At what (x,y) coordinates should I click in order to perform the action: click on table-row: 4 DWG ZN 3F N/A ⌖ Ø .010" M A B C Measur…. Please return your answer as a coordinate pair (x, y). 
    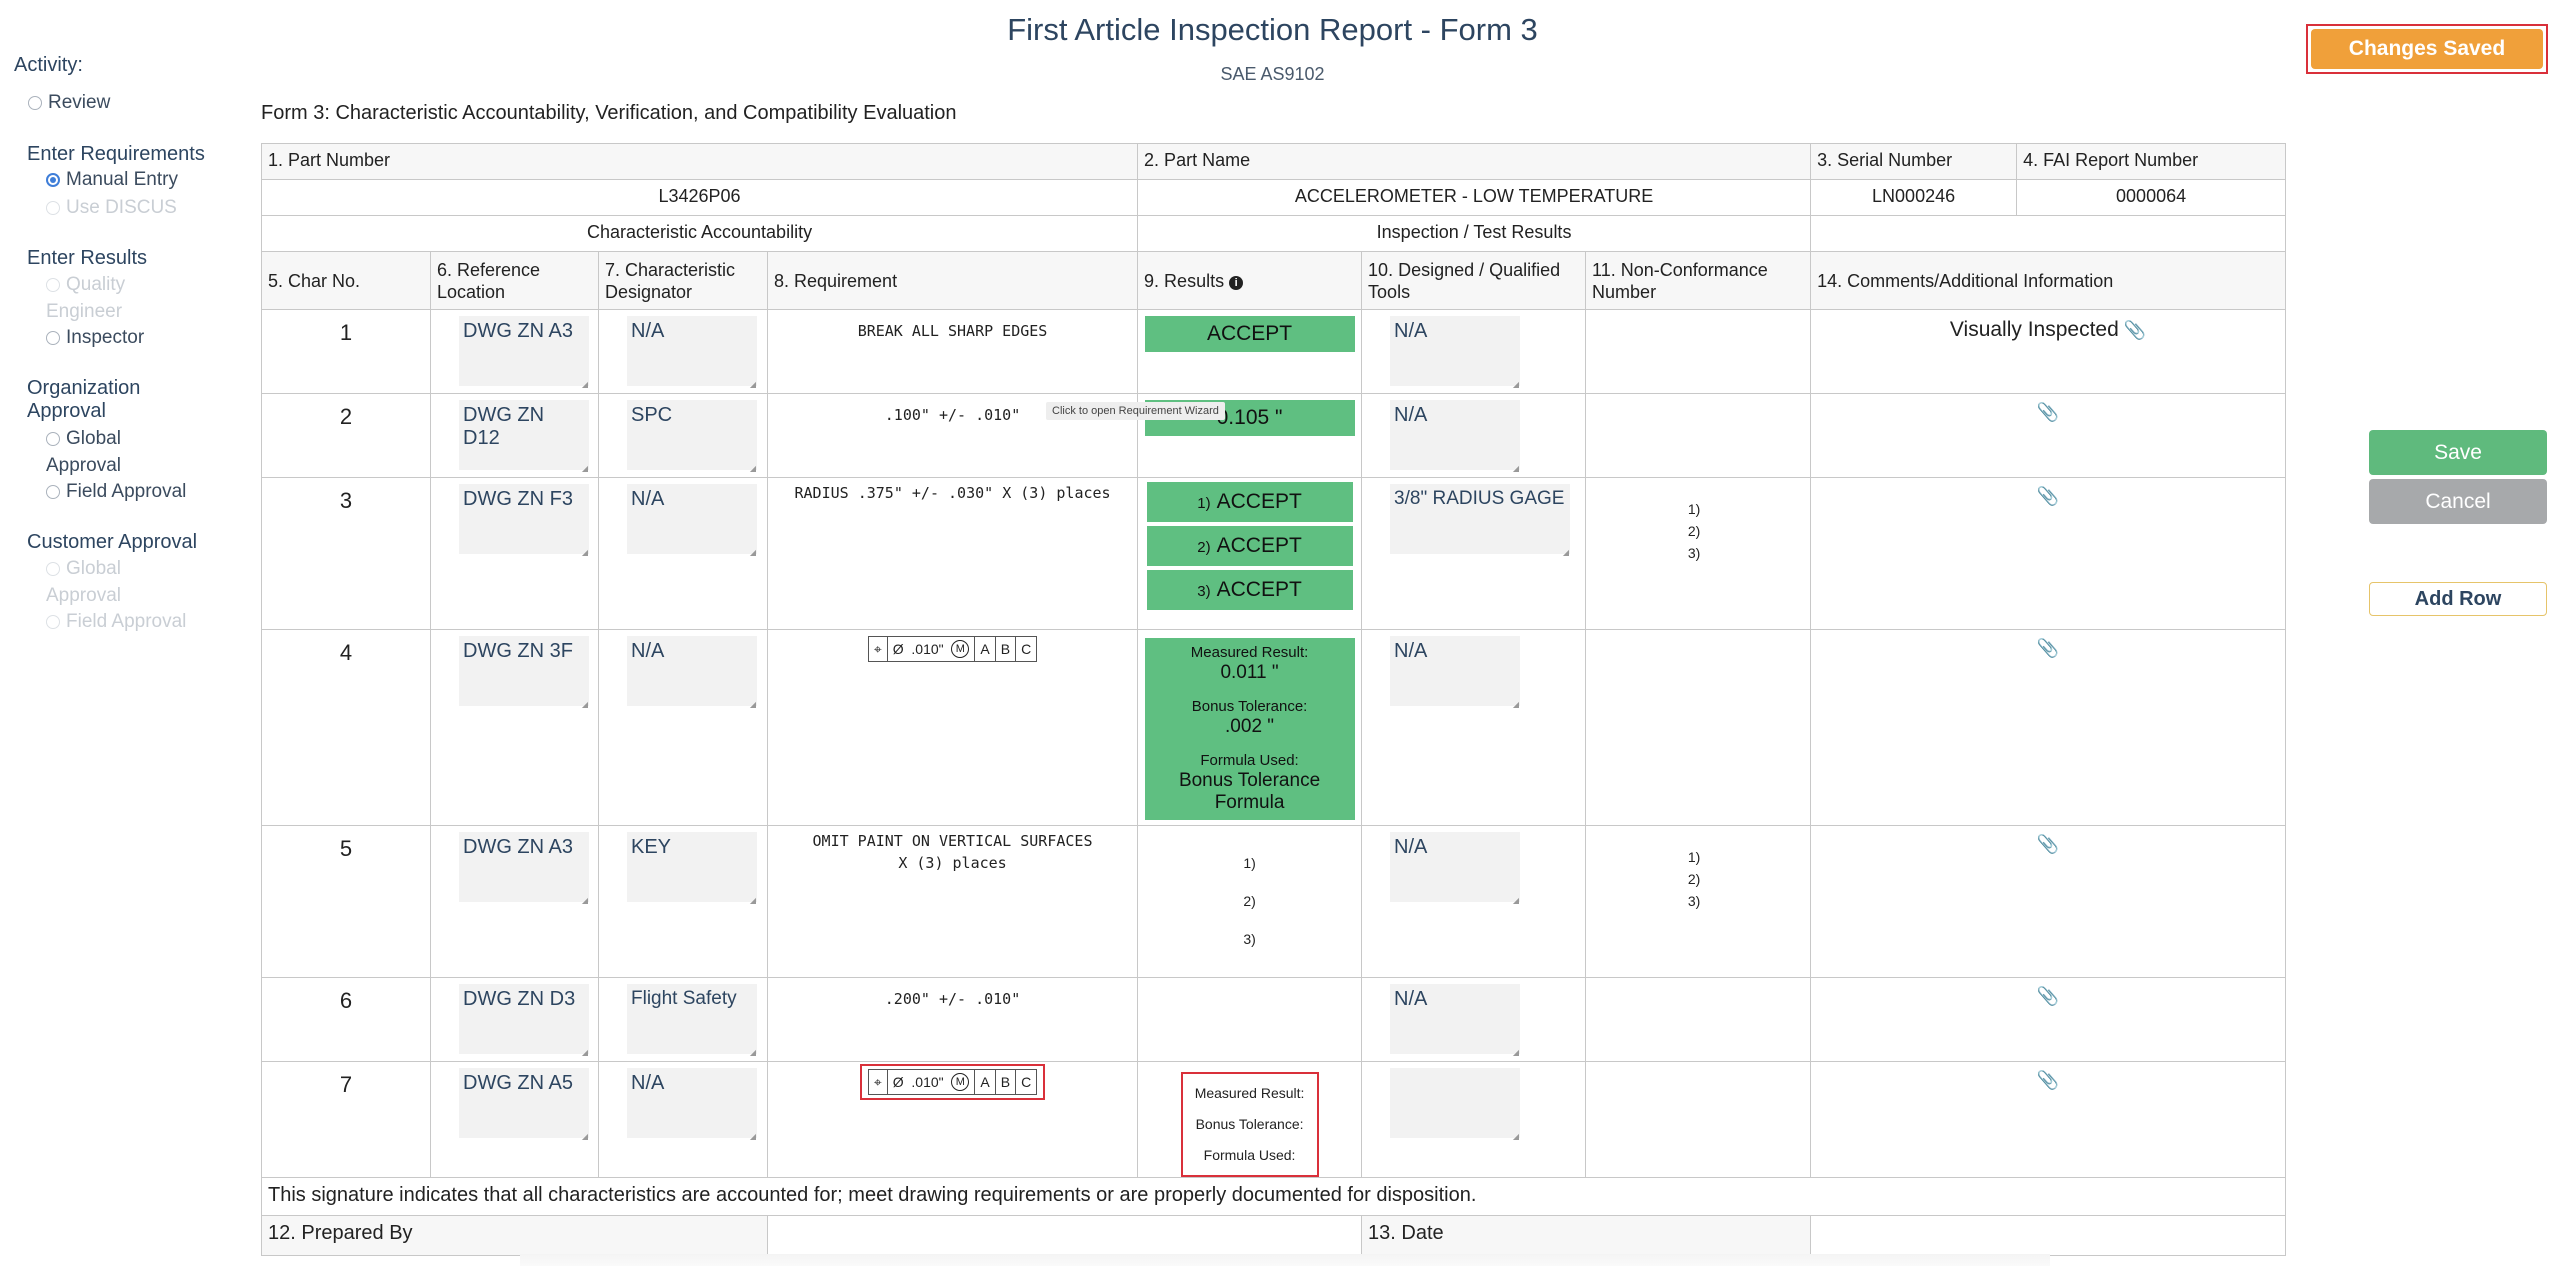
    Looking at the image, I should click on (1274, 727).